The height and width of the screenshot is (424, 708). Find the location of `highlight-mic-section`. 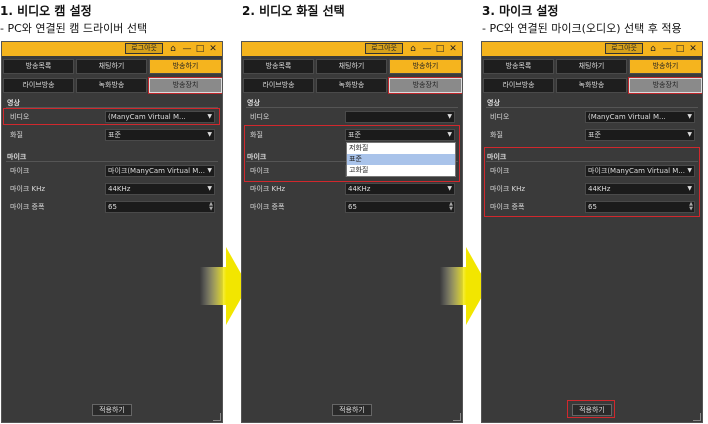

highlight-mic-section is located at coordinates (592, 182).